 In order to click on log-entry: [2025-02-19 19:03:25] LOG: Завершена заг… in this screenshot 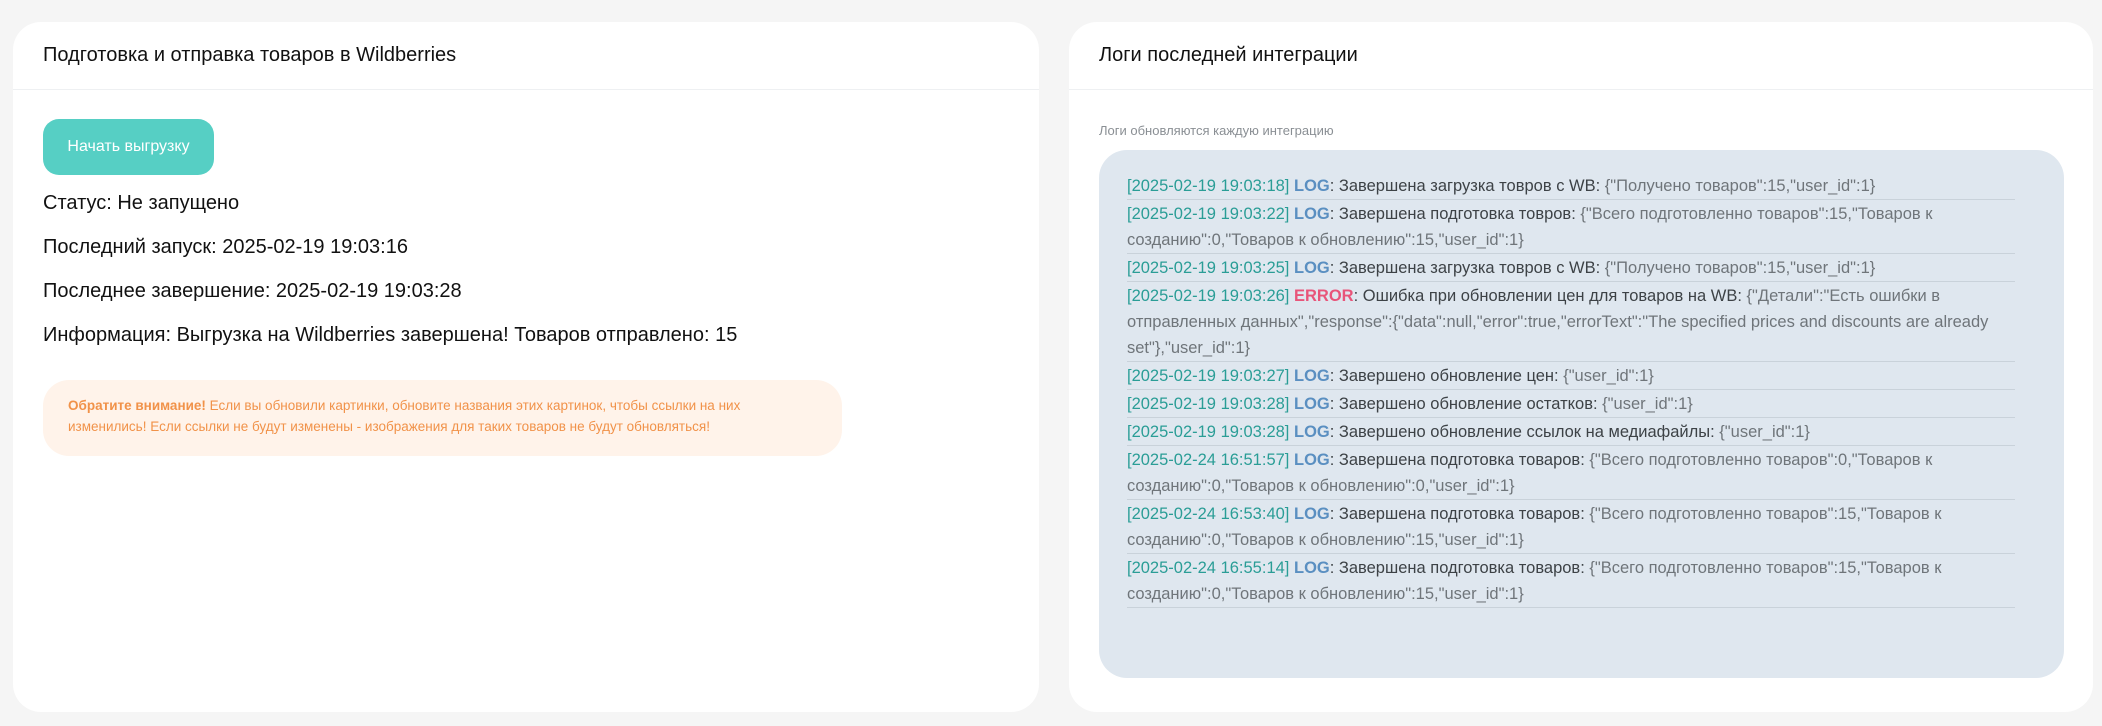, I will do `click(1571, 268)`.